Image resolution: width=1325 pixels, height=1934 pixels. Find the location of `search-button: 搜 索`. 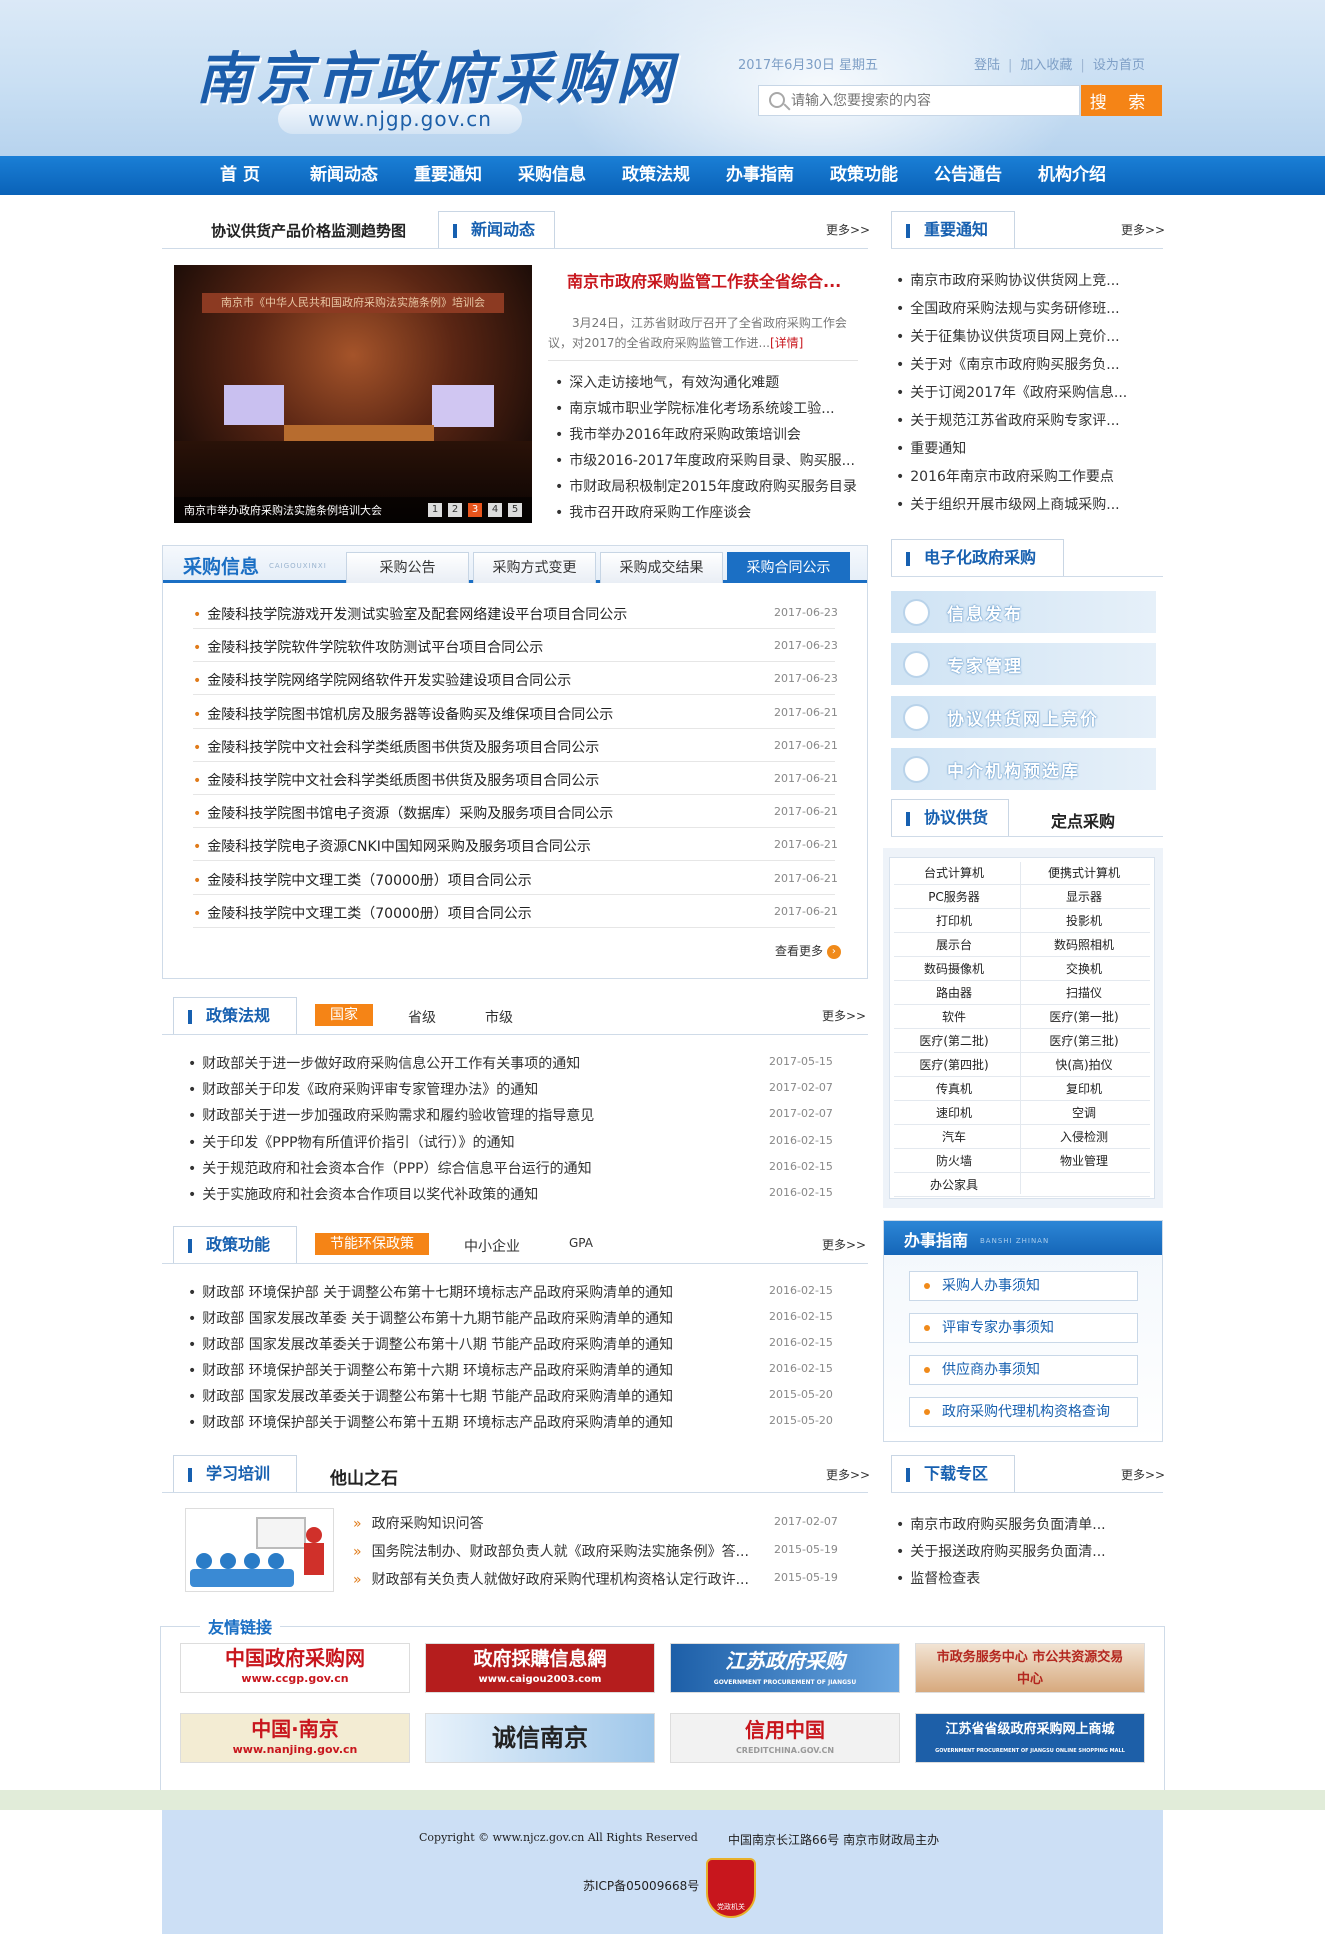

search-button: 搜 索 is located at coordinates (1121, 100).